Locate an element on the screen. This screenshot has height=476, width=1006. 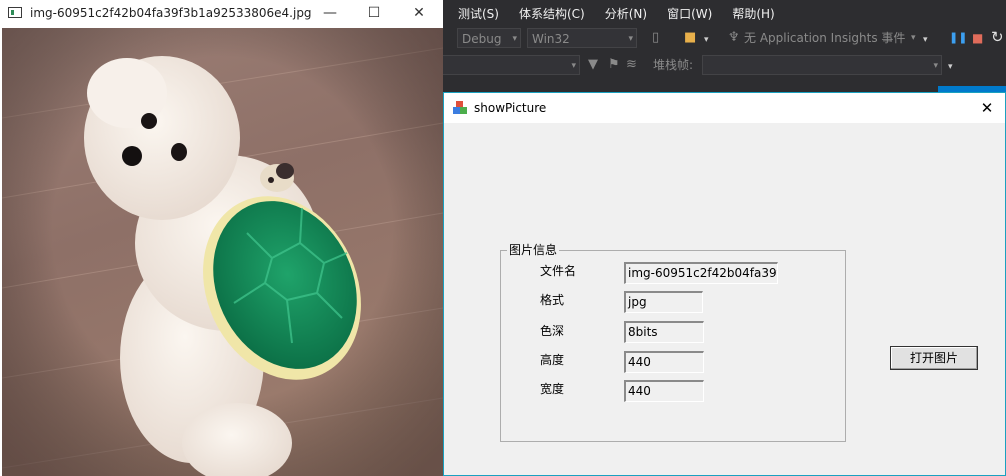
insights-dropdown-icon: ▾ is located at coordinates (913, 38).